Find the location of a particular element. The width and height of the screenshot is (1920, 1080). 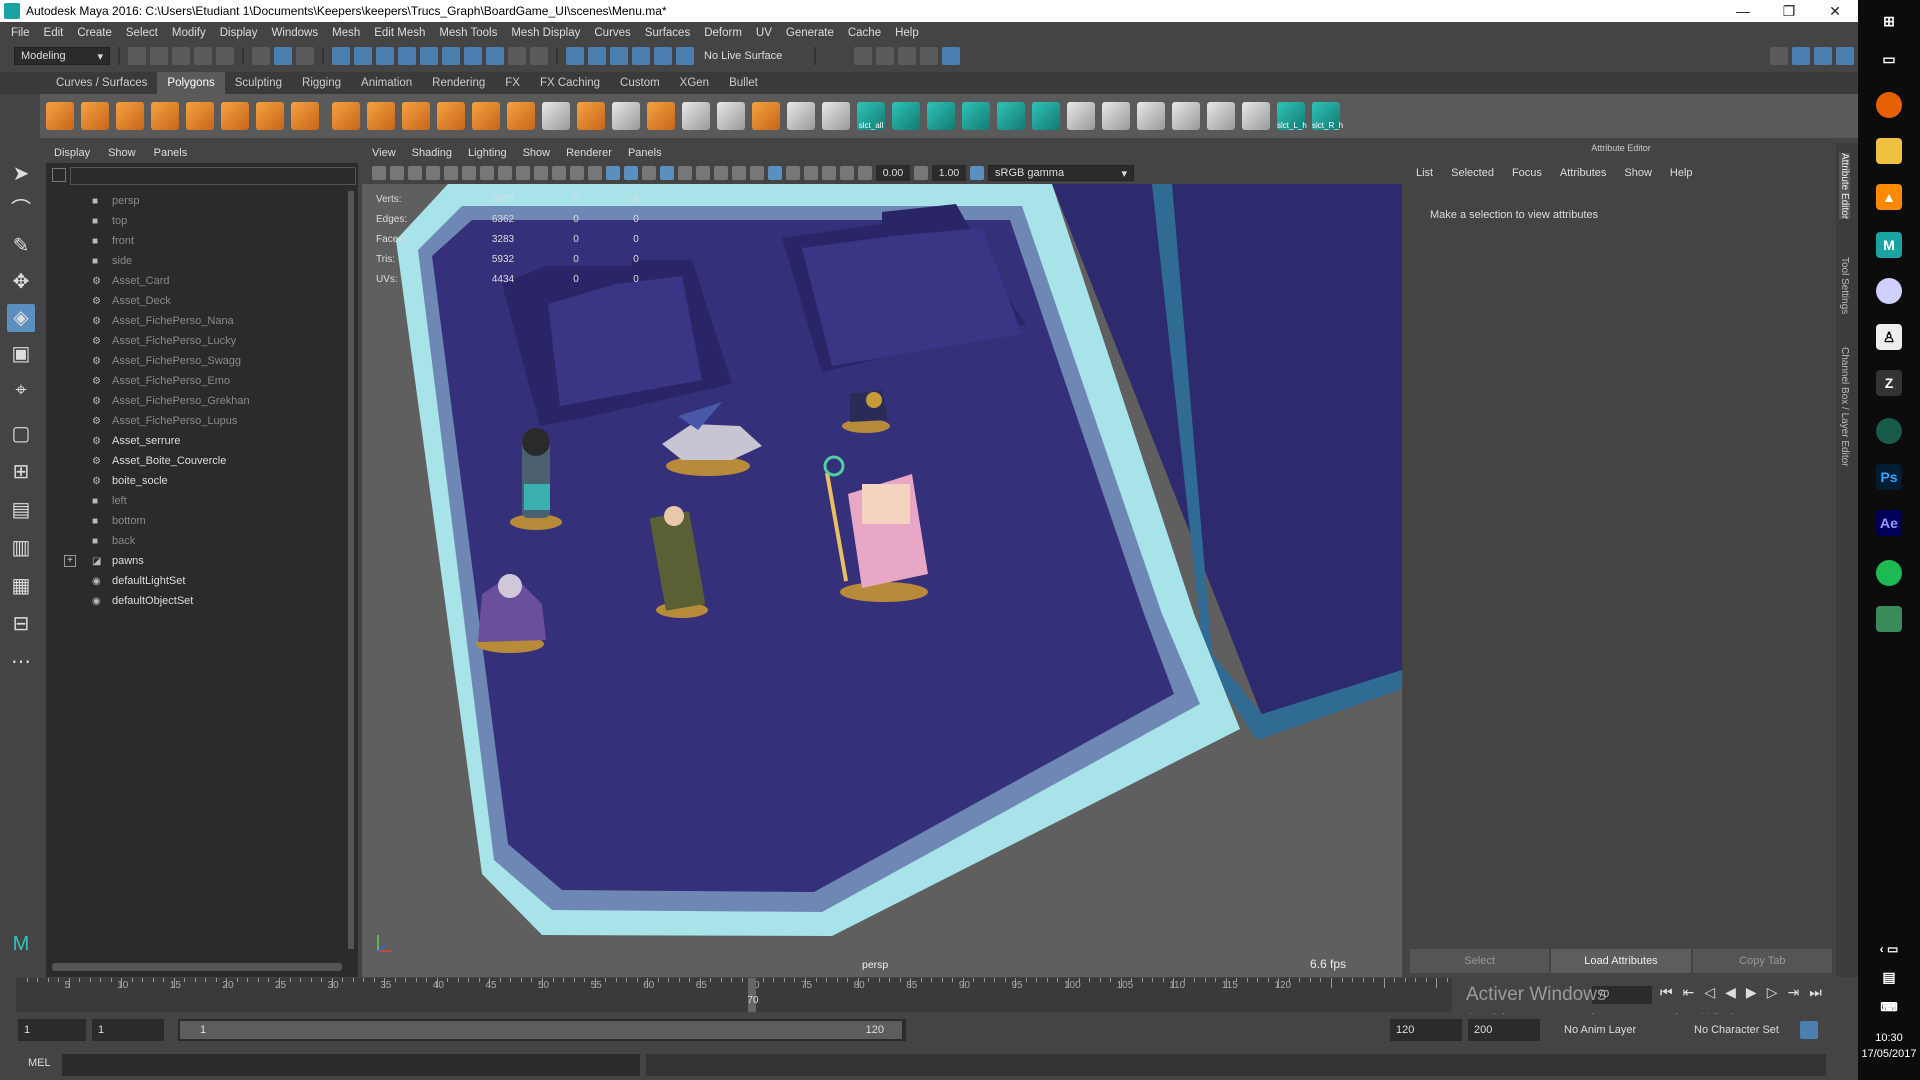

outliner-item: ◉ defaultObjectSet is located at coordinates (196, 601).